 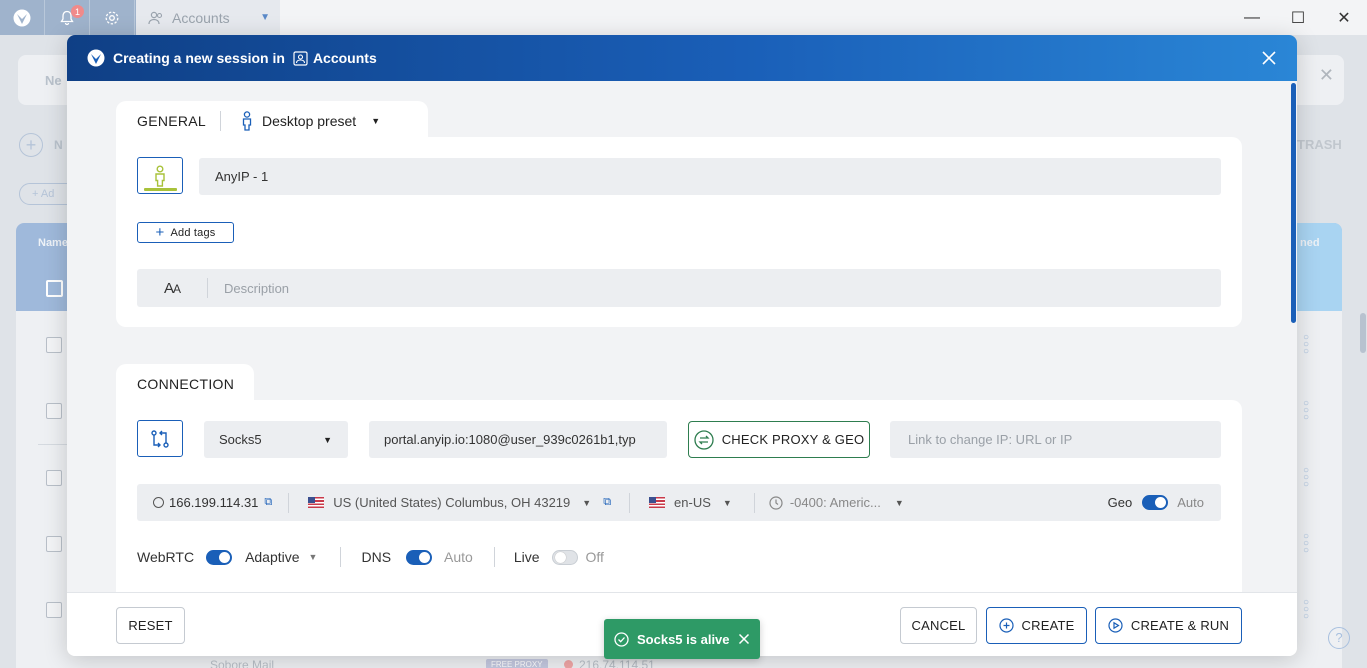 What do you see at coordinates (1269, 58) in the screenshot?
I see `modal-close-icon` at bounding box center [1269, 58].